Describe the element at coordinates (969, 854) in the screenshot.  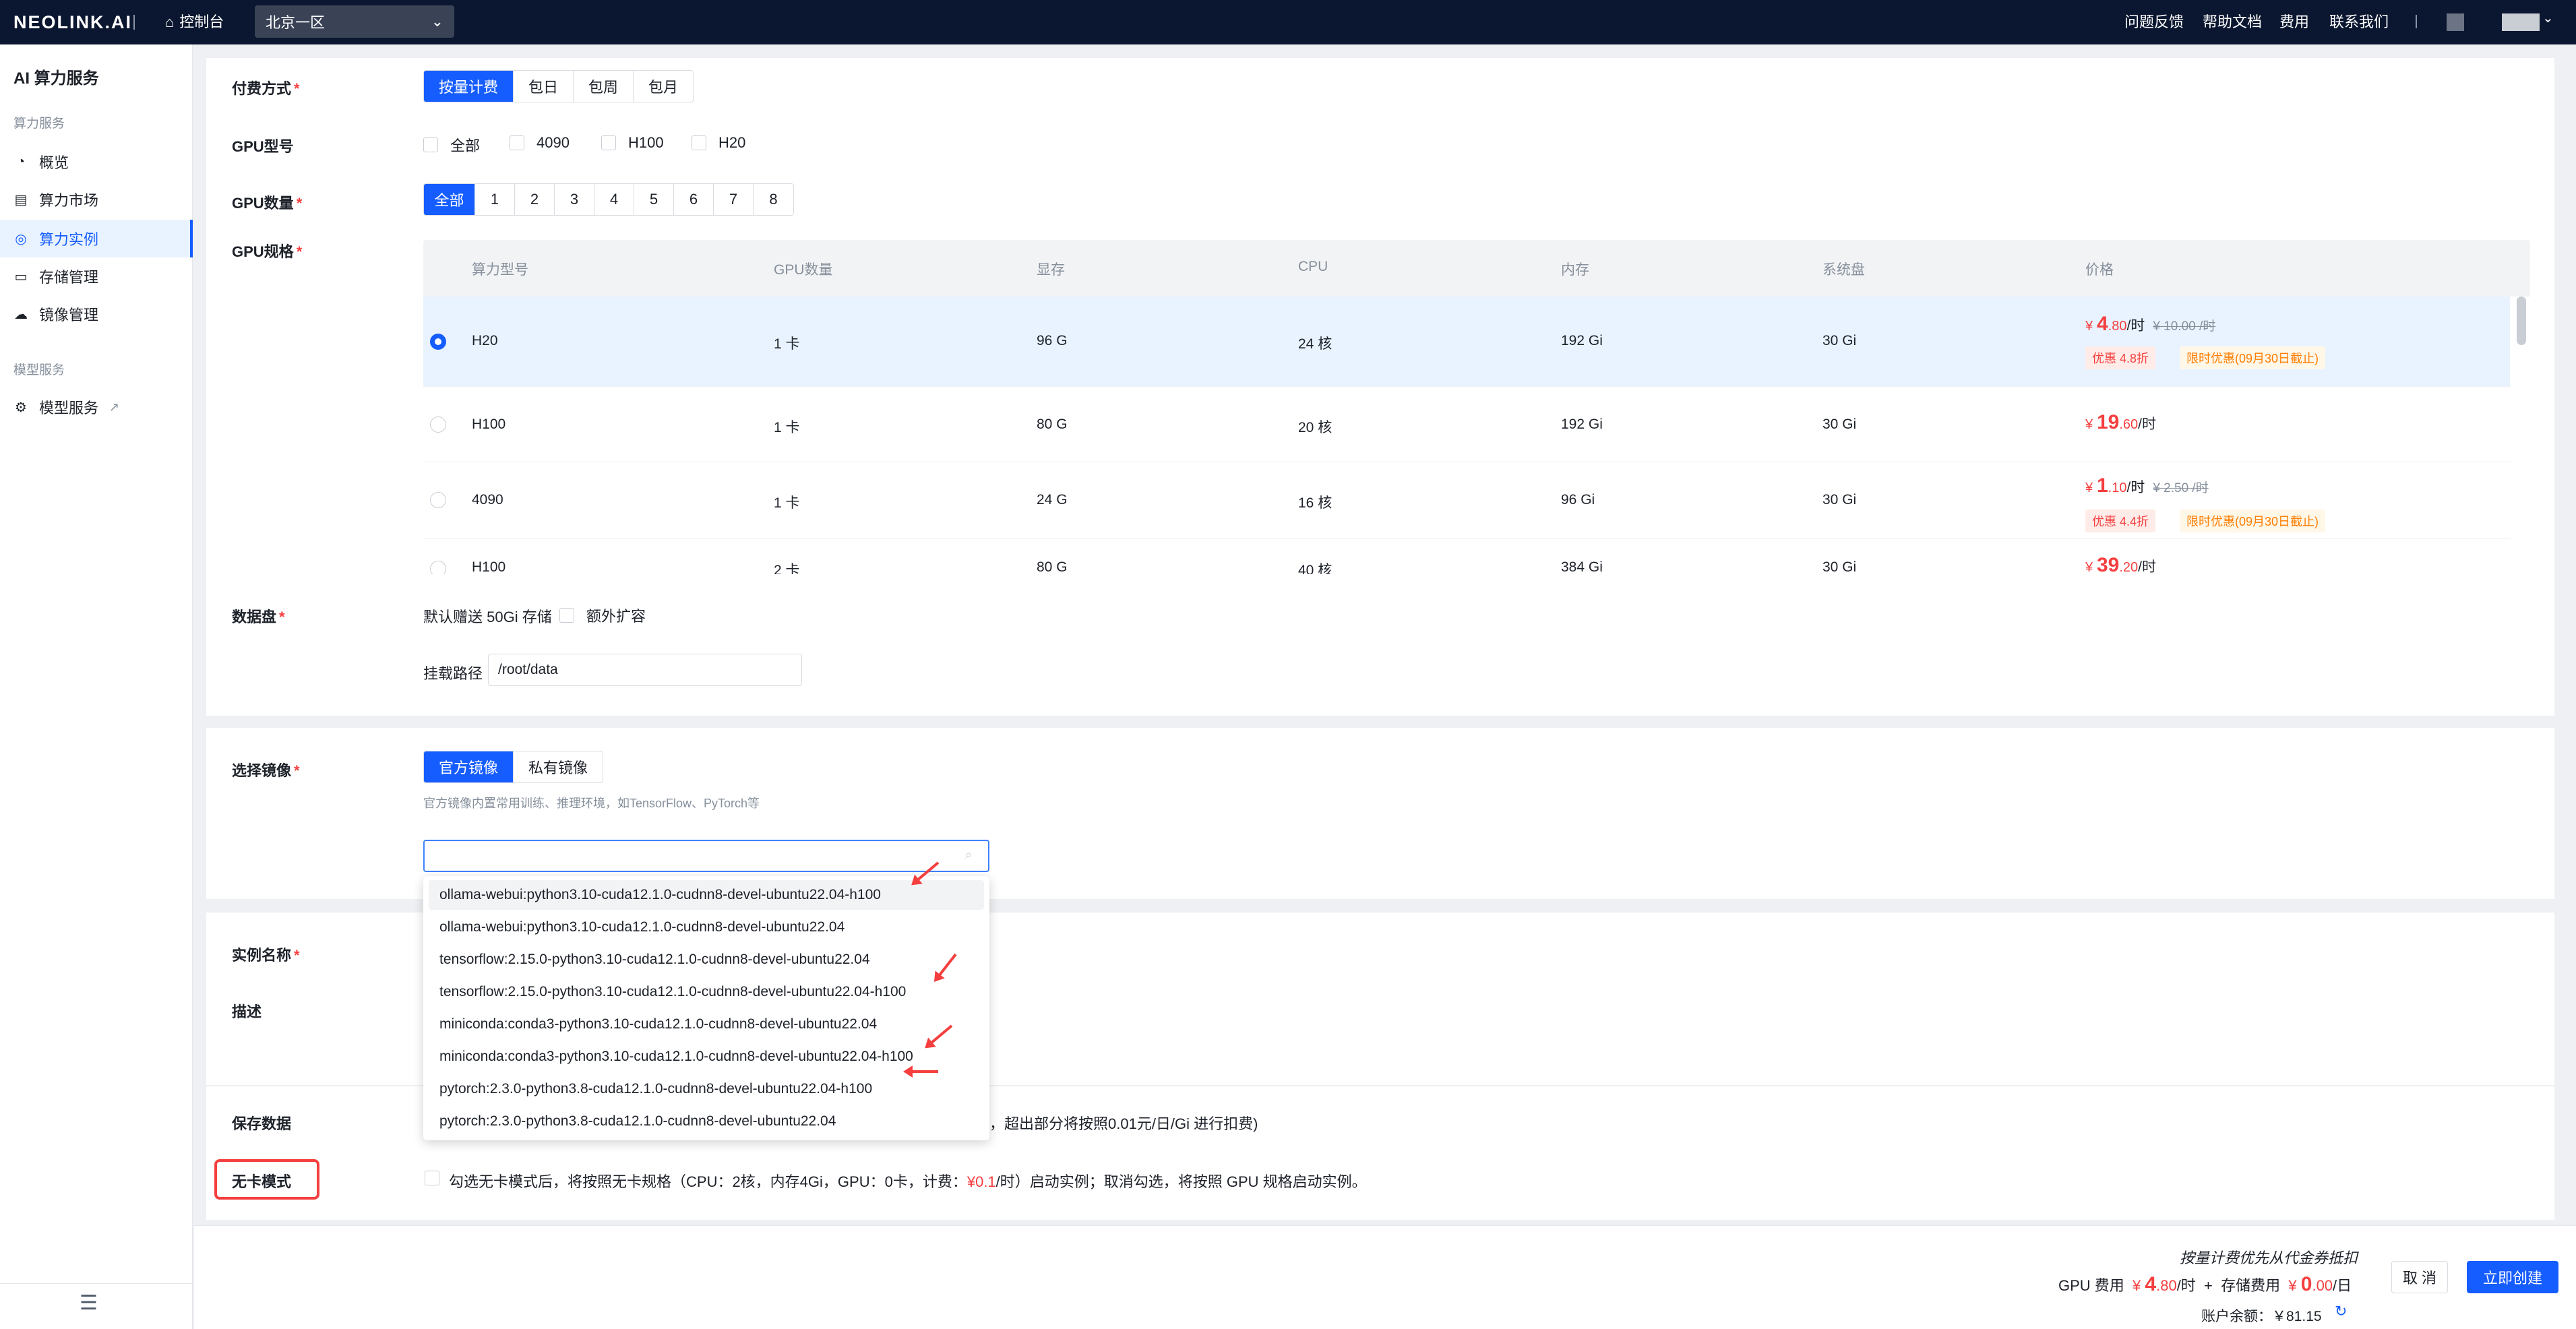
I see `search-icon: ⌕` at that location.